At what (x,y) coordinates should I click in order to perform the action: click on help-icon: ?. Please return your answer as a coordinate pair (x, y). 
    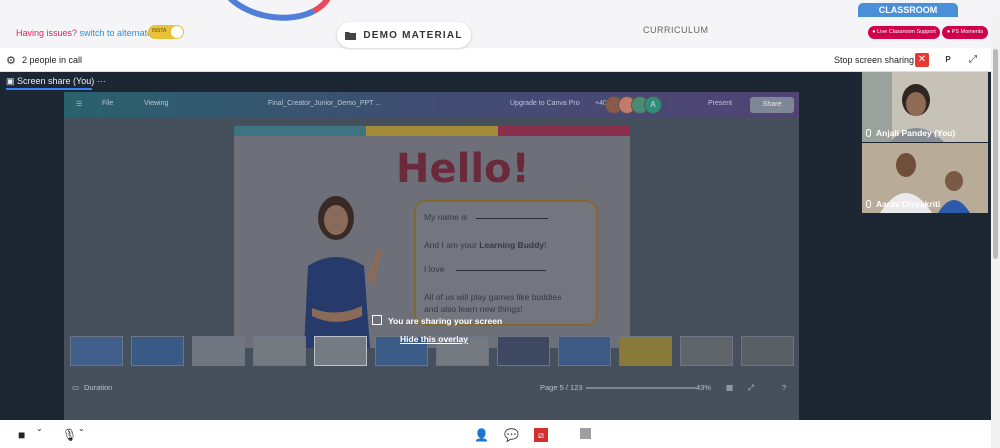
    Looking at the image, I should click on (784, 387).